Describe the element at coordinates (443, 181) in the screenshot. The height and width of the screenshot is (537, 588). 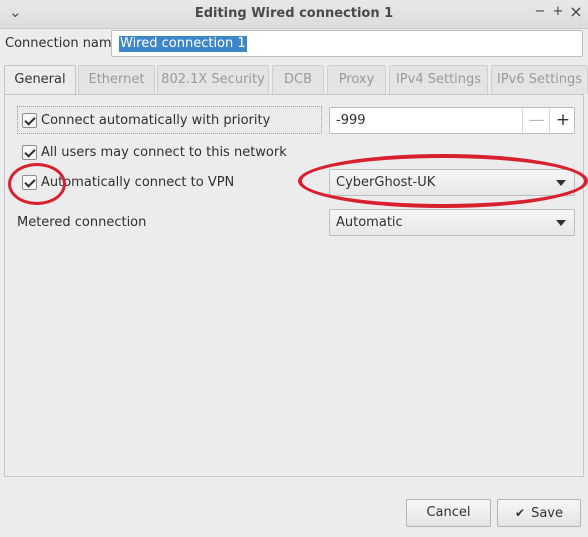
I see `annotation-circle-vpn` at that location.